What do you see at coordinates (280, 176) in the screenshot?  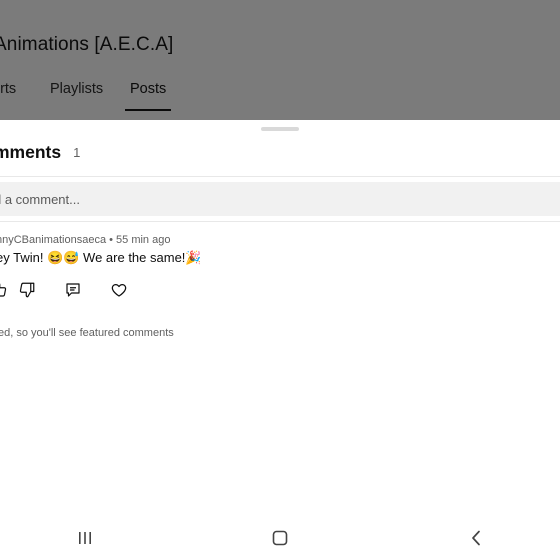 I see `header-divider` at bounding box center [280, 176].